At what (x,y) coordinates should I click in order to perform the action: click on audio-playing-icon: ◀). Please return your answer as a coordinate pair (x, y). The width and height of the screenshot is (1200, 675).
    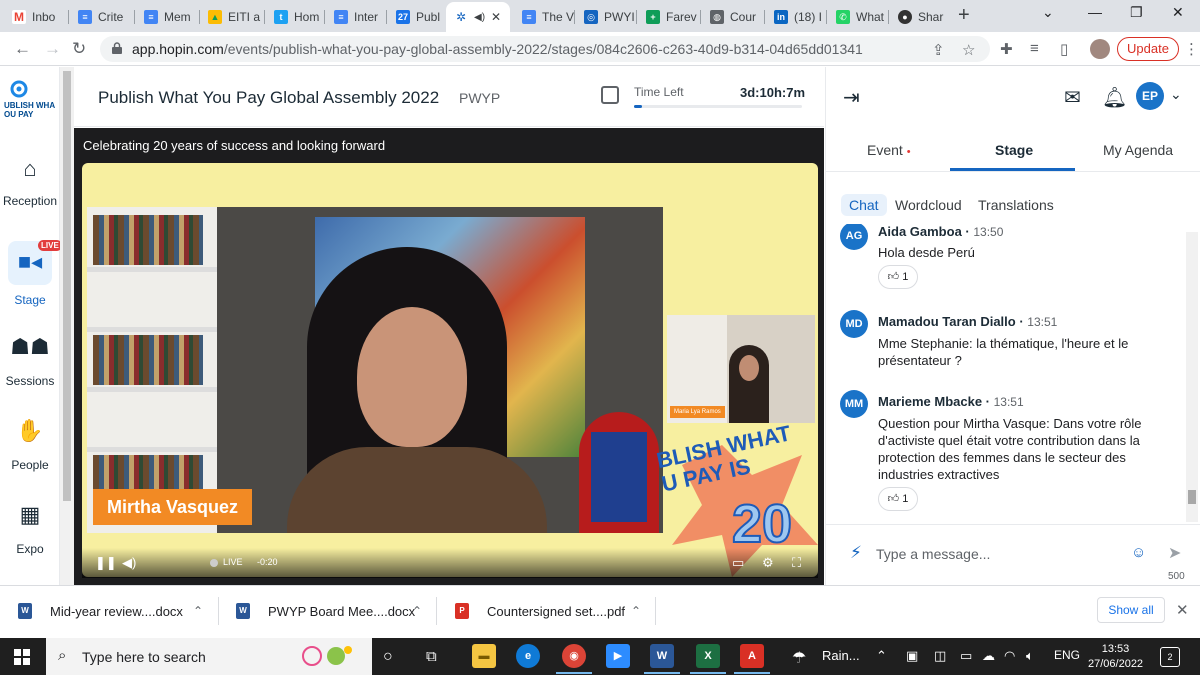
    Looking at the image, I should click on (479, 17).